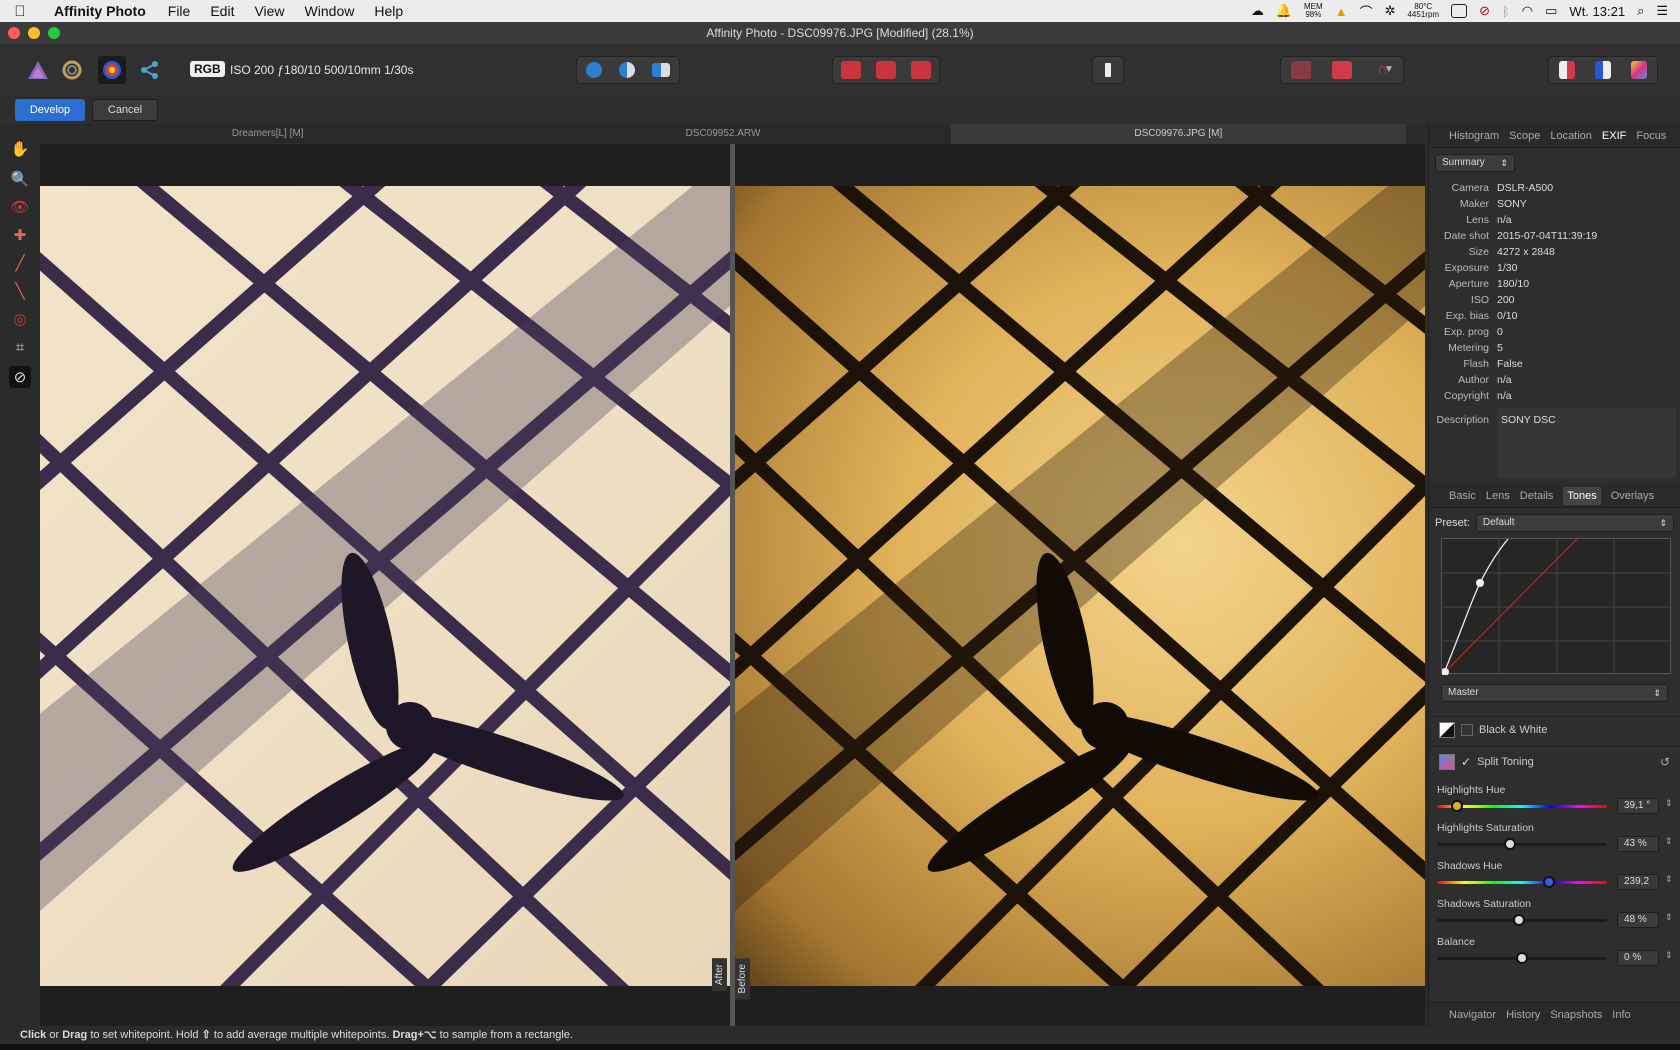 This screenshot has width=1680, height=1050. I want to click on wifi-icon: ◠, so click(1527, 11).